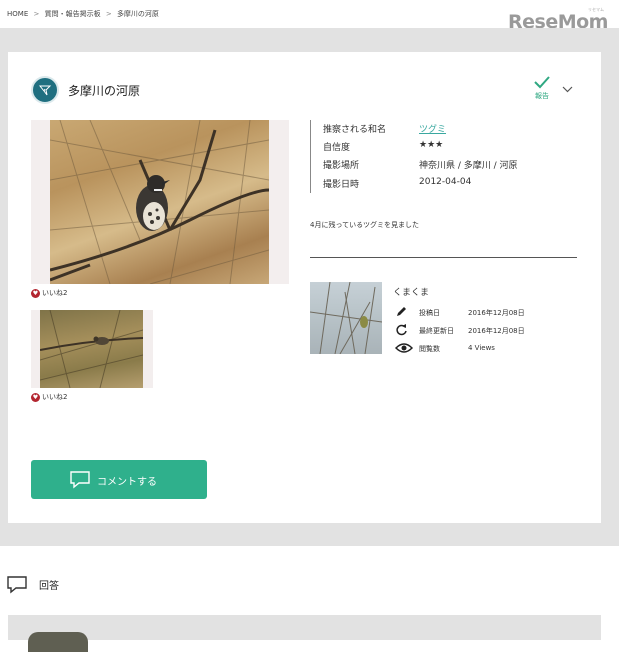  What do you see at coordinates (49, 586) in the screenshot?
I see `answers-heading: 回答` at bounding box center [49, 586].